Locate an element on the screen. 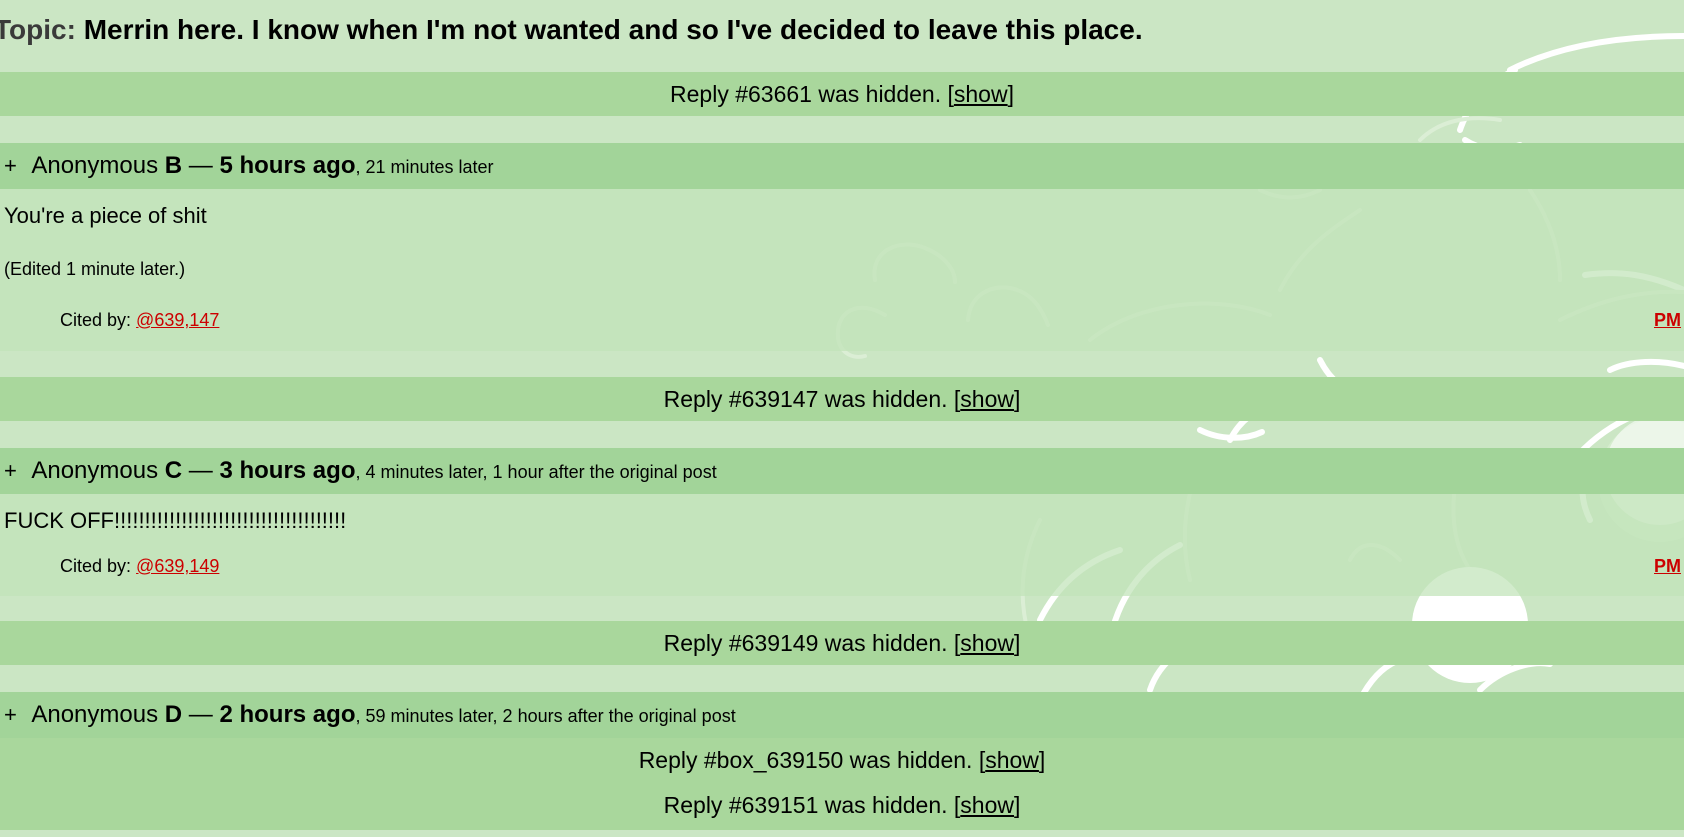  poster-letter: D is located at coordinates (173, 714).